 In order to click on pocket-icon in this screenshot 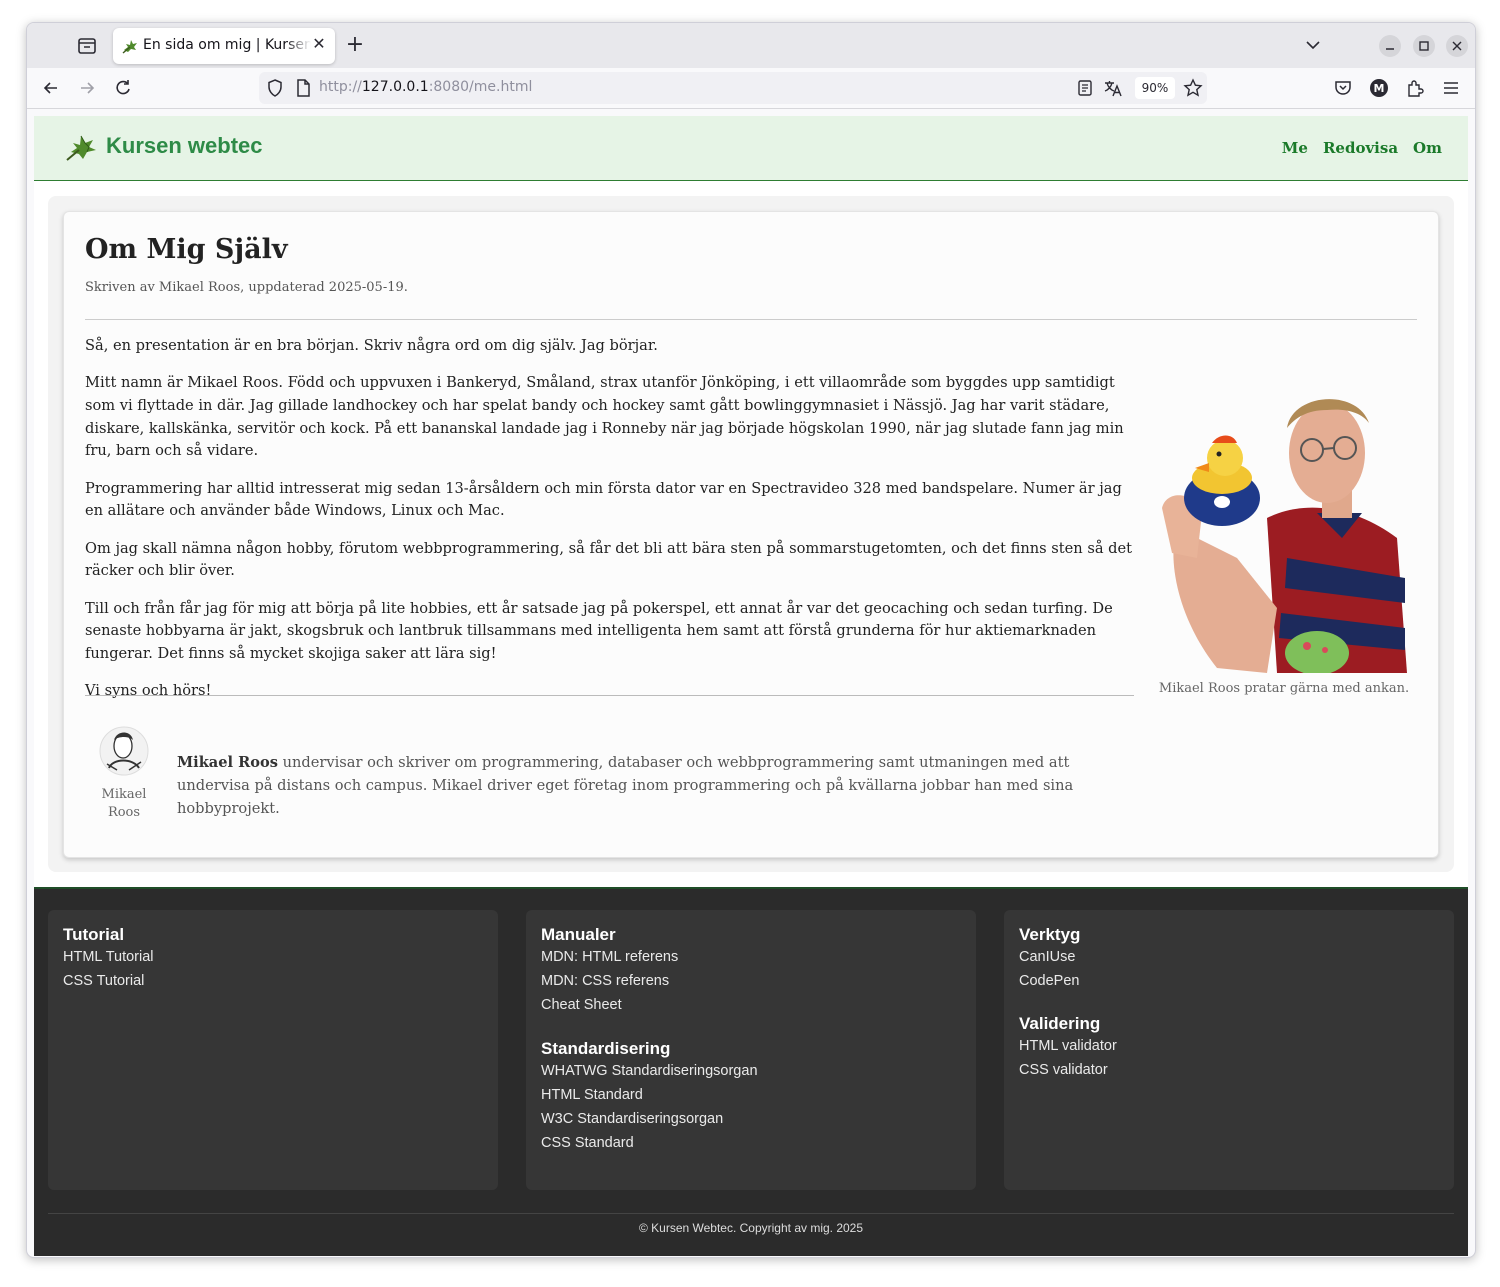, I will do `click(1343, 88)`.